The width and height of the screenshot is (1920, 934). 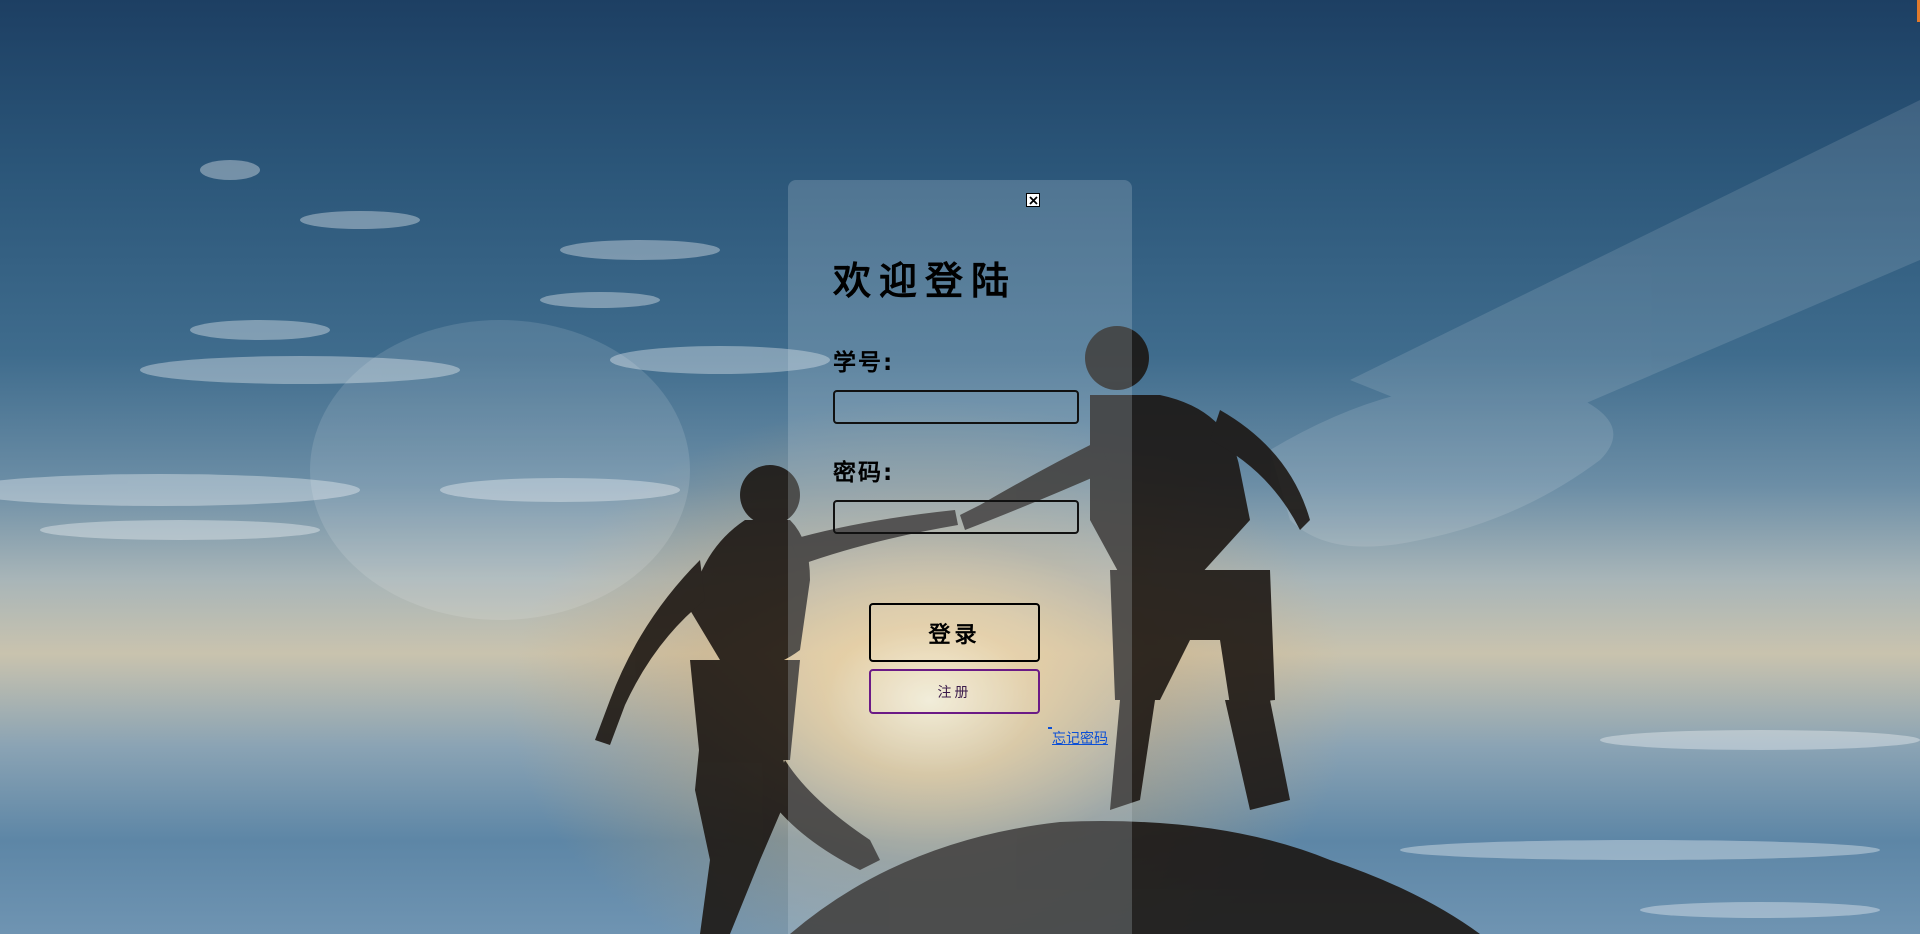 I want to click on password-label: 密码:, so click(x=864, y=473).